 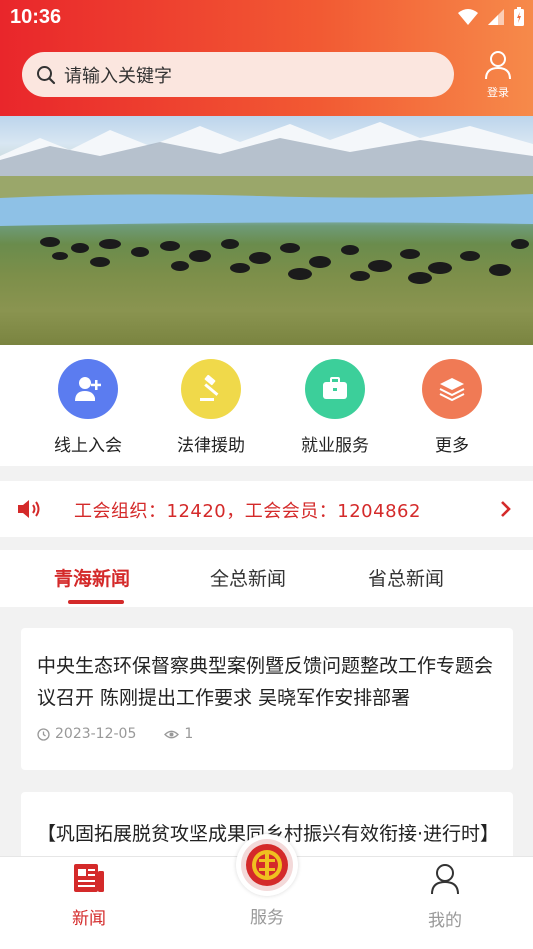 What do you see at coordinates (468, 17) in the screenshot?
I see `wifi-icon` at bounding box center [468, 17].